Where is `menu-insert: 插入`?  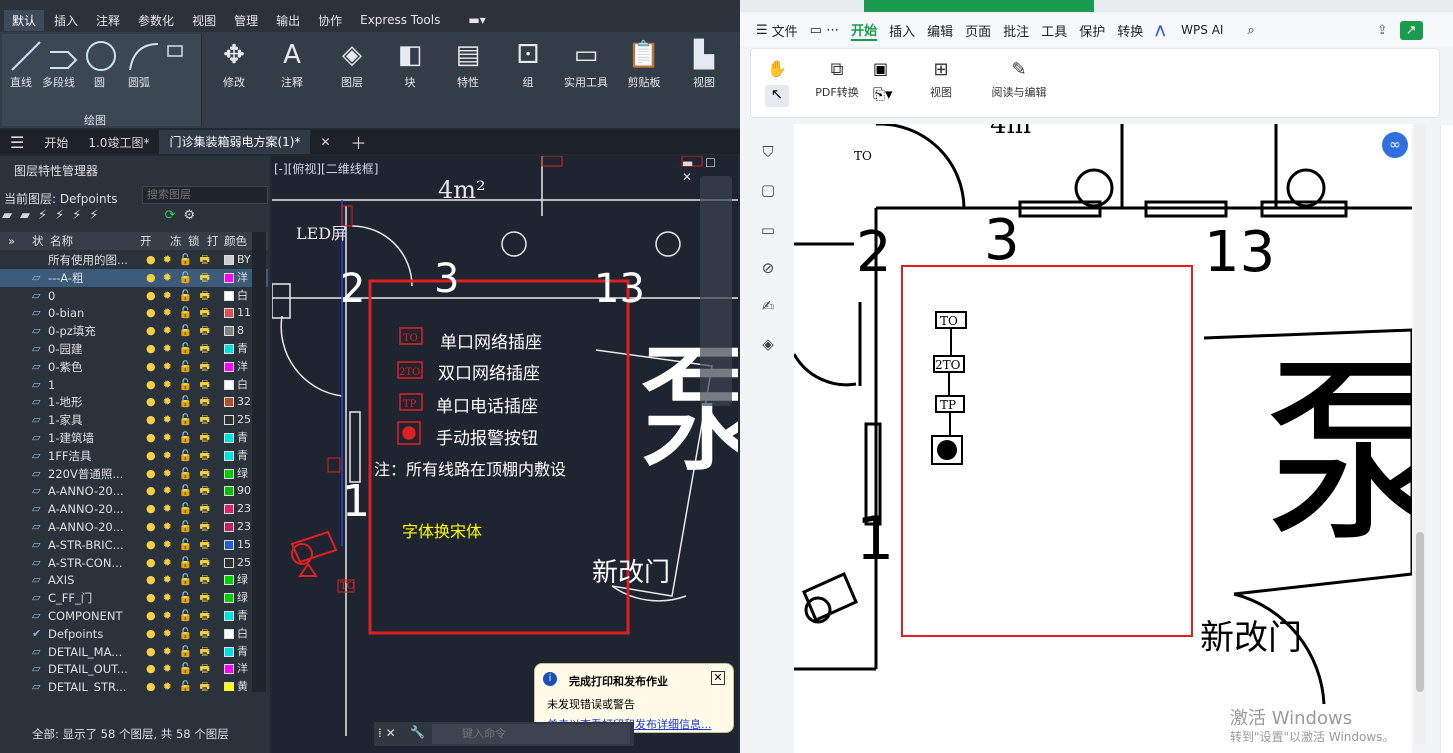 menu-insert: 插入 is located at coordinates (902, 30).